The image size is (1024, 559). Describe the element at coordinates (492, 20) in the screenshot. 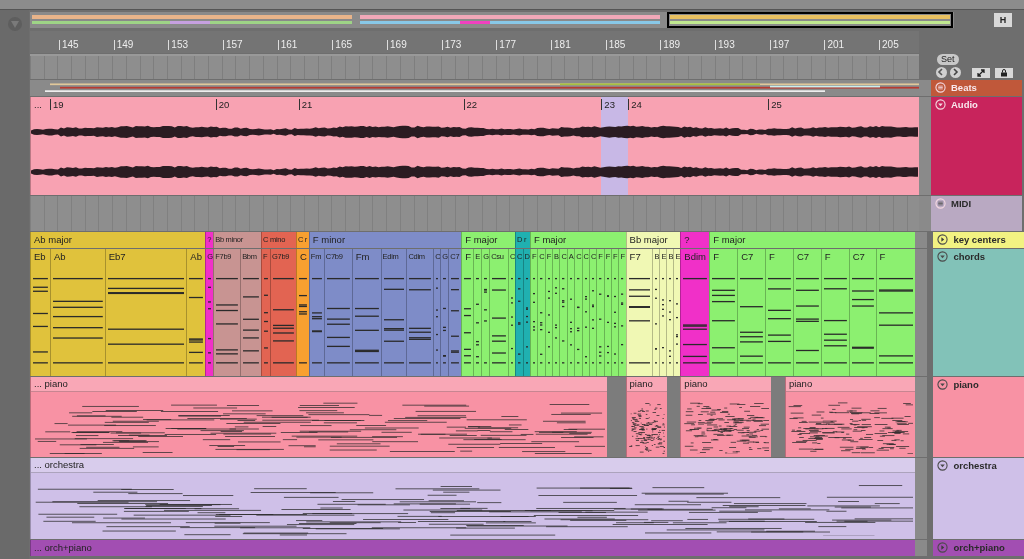

I see `overview-drawing` at that location.